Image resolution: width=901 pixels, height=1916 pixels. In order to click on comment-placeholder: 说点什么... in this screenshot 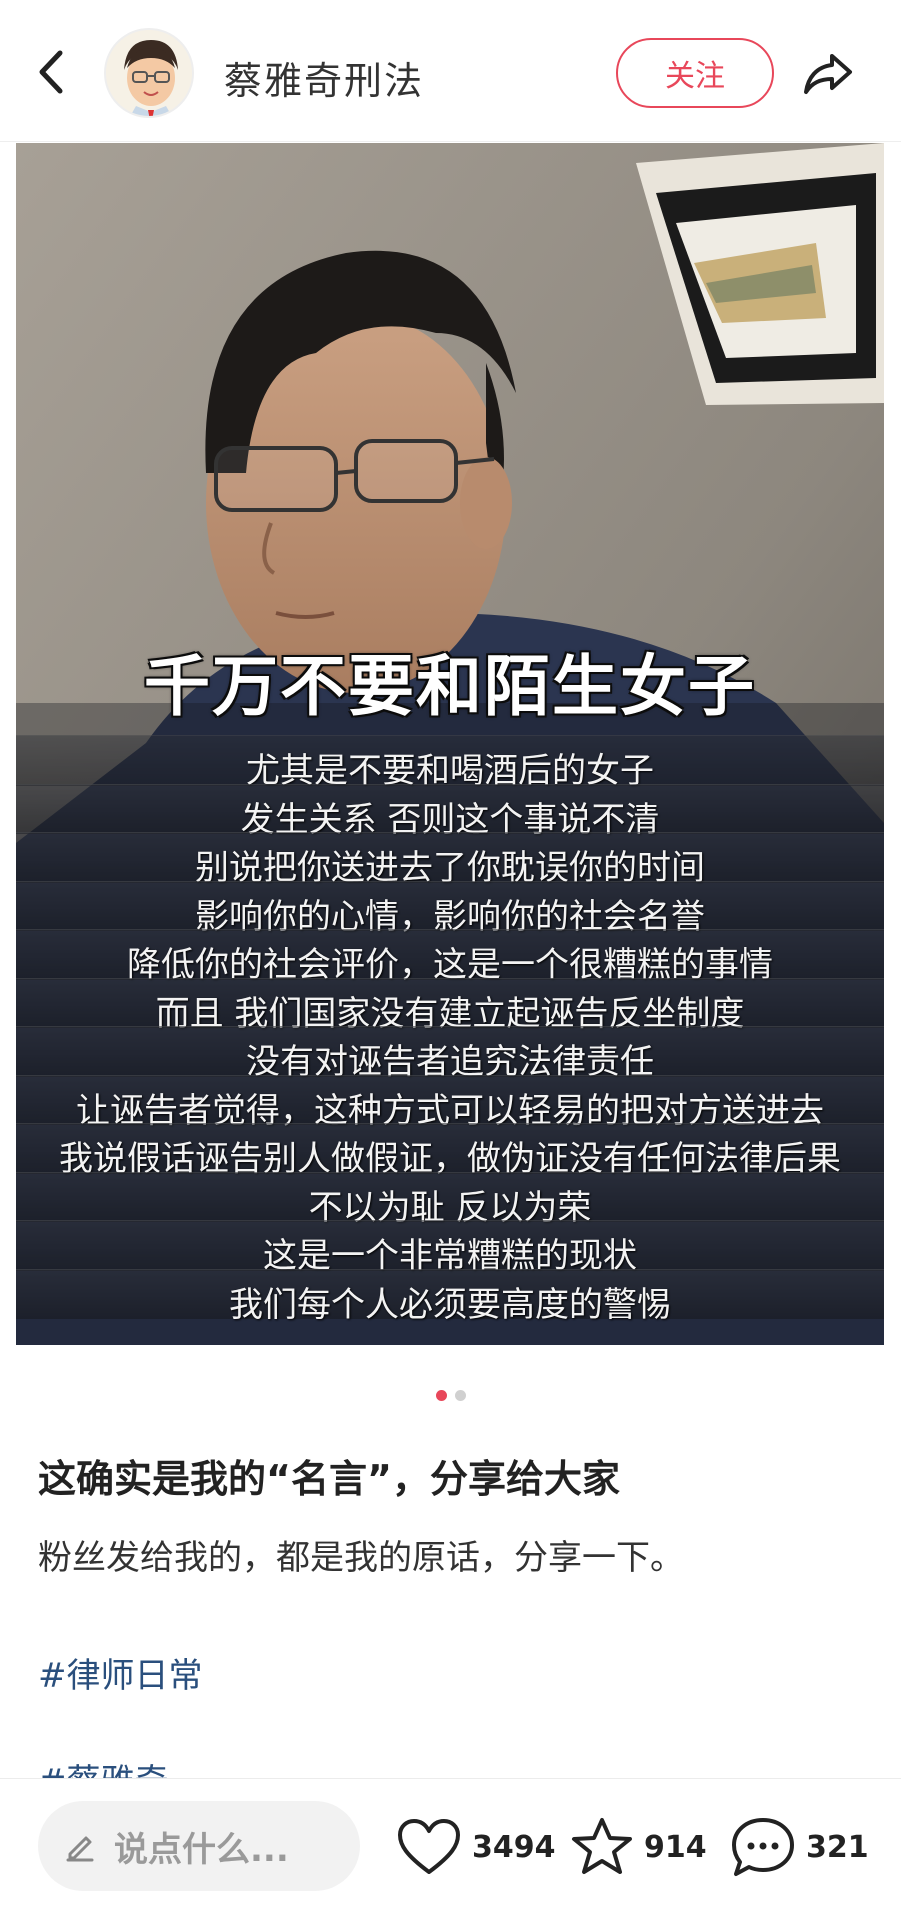, I will do `click(201, 1849)`.